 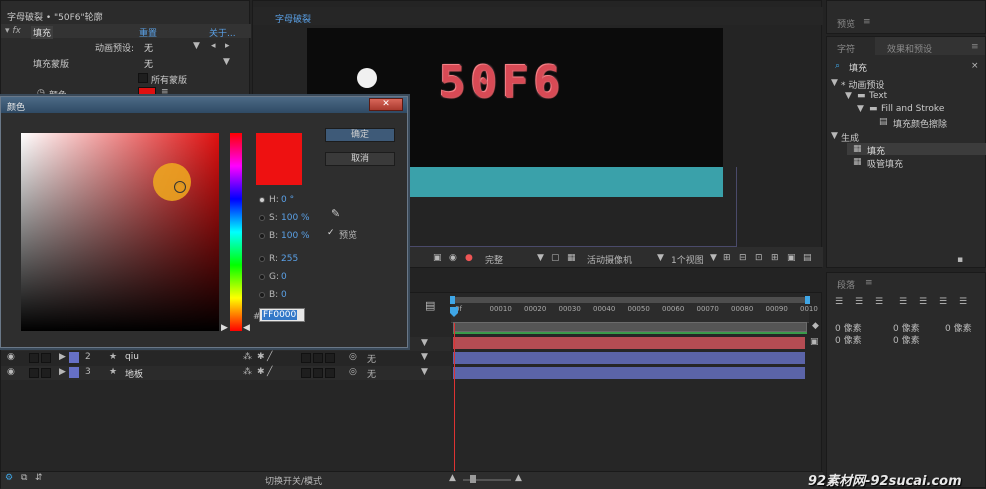 What do you see at coordinates (335, 213) in the screenshot?
I see `eyedropper-icon: ✎` at bounding box center [335, 213].